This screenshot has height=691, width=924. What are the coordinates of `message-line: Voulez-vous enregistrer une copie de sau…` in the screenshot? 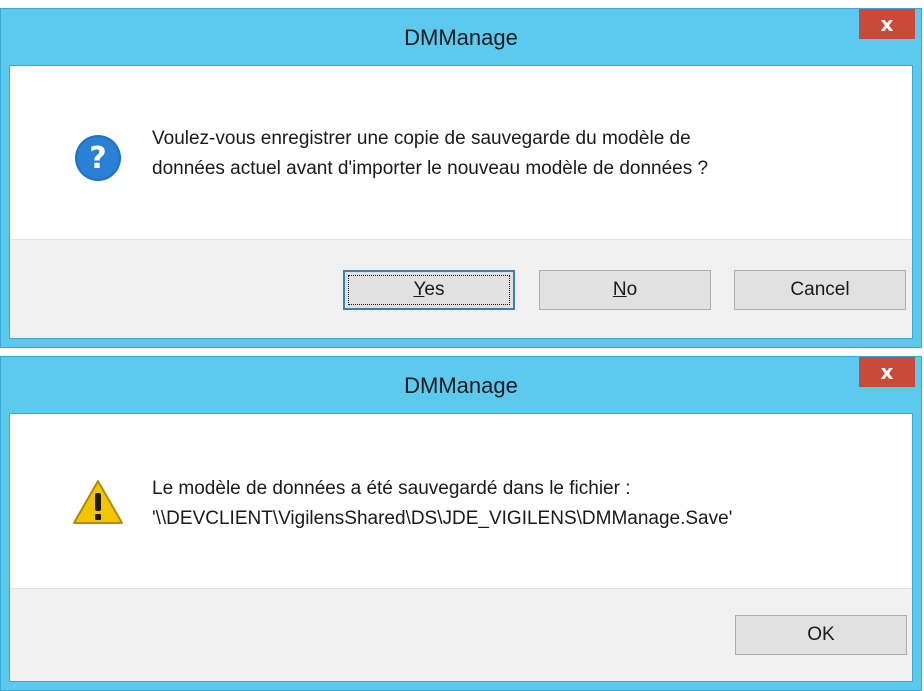 It's located at (421, 138).